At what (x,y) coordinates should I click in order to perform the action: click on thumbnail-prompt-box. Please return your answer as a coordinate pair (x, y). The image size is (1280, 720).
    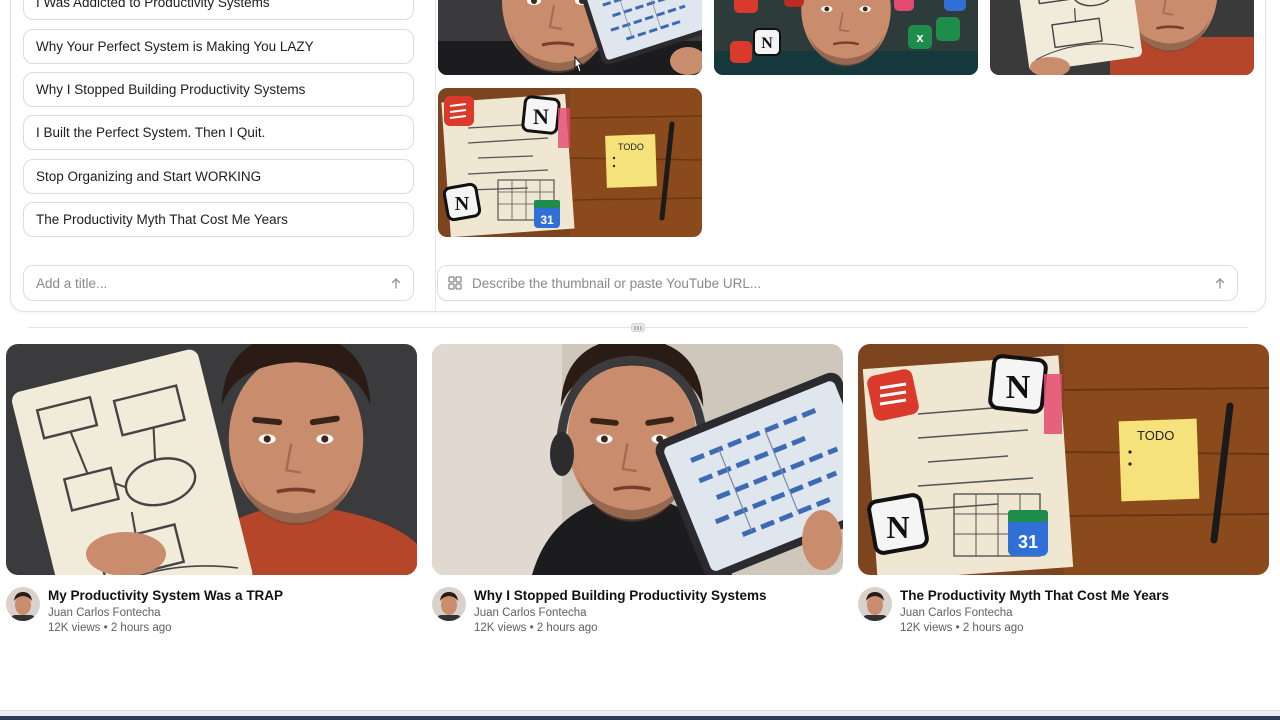
    Looking at the image, I should click on (837, 283).